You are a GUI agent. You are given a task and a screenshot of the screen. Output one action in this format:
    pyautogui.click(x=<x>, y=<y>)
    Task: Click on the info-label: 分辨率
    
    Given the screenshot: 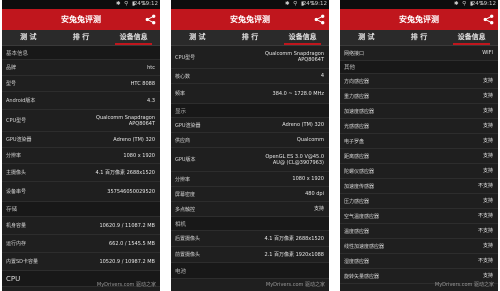 What is the action you would take?
    pyautogui.click(x=183, y=179)
    